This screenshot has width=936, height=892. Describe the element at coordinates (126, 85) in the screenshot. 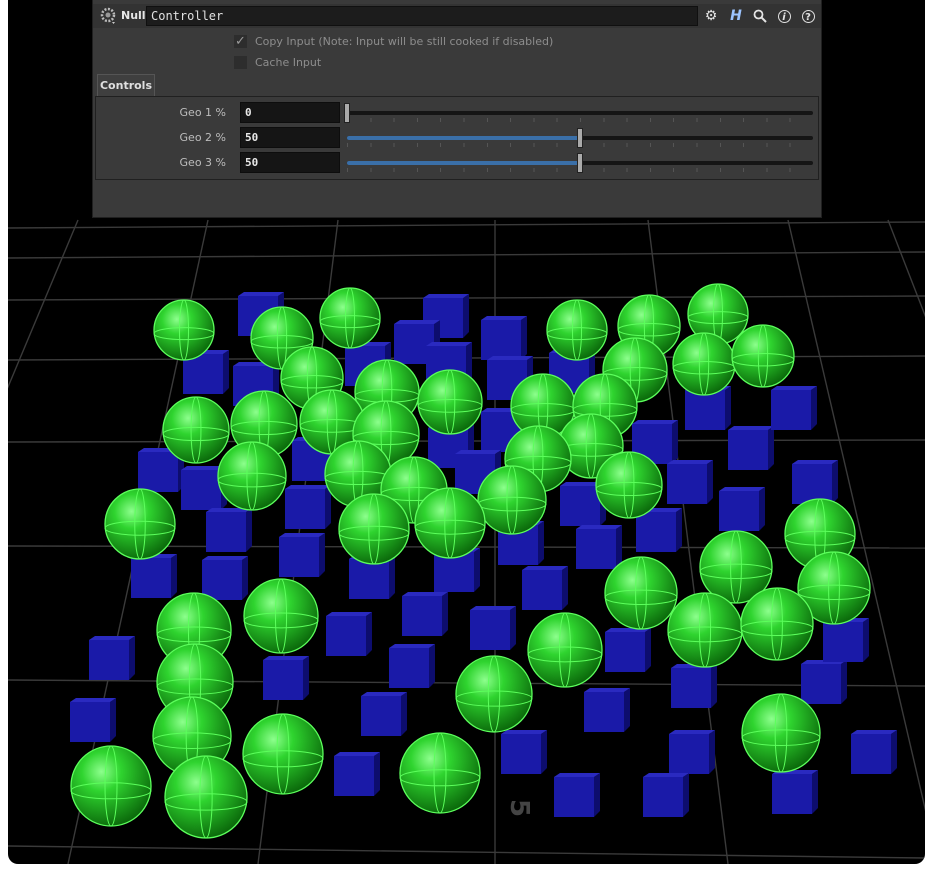

I see `tab-controls: Controls` at that location.